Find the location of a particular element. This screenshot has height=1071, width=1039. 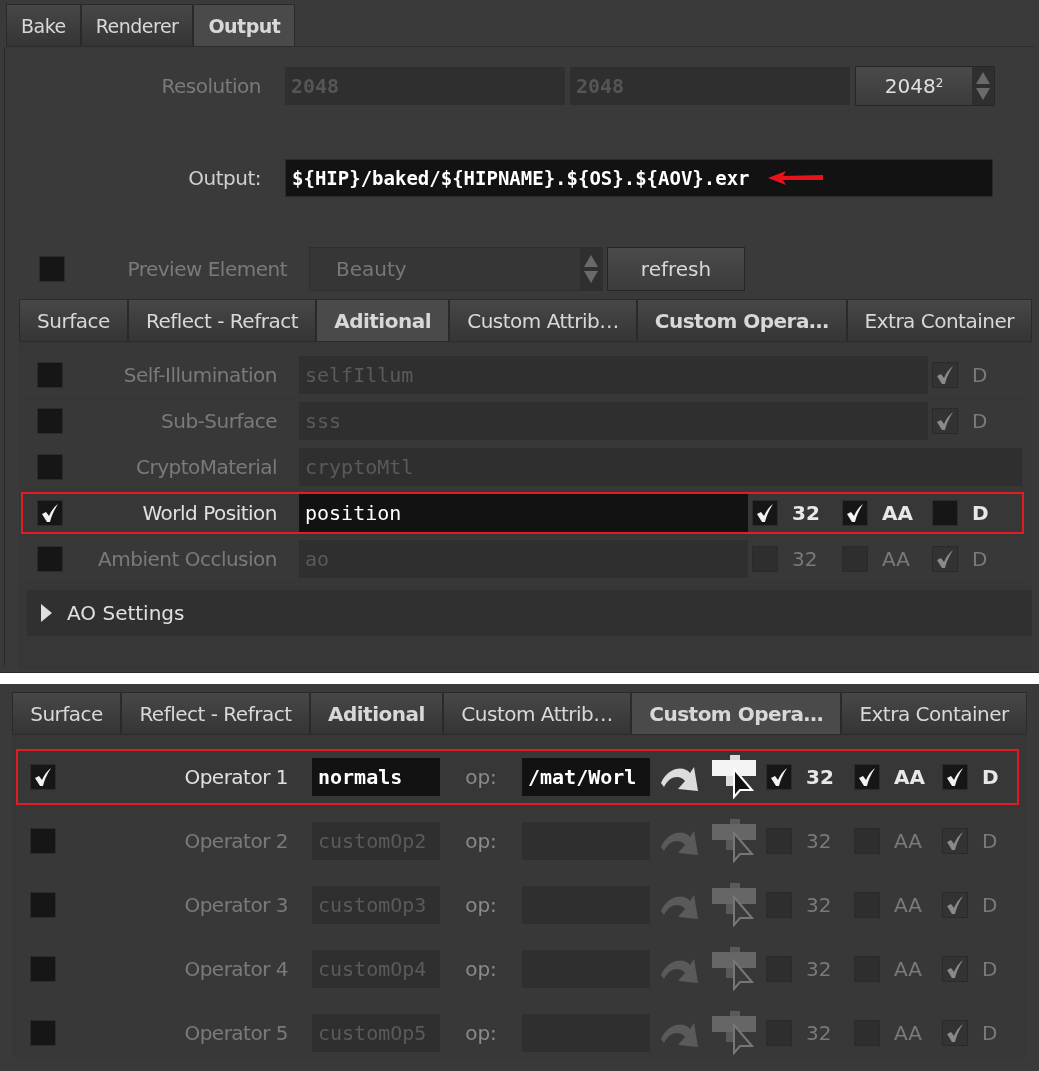

tab: Renderer is located at coordinates (137, 25).